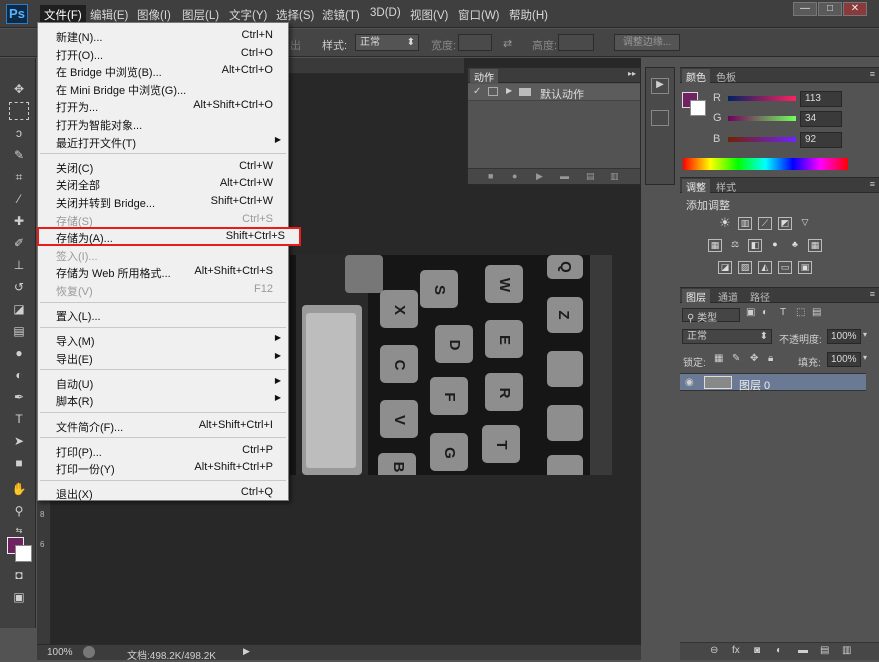 The image size is (879, 662). Describe the element at coordinates (711, 316) in the screenshot. I see `layer-filter-select: ⚲ 类型` at that location.